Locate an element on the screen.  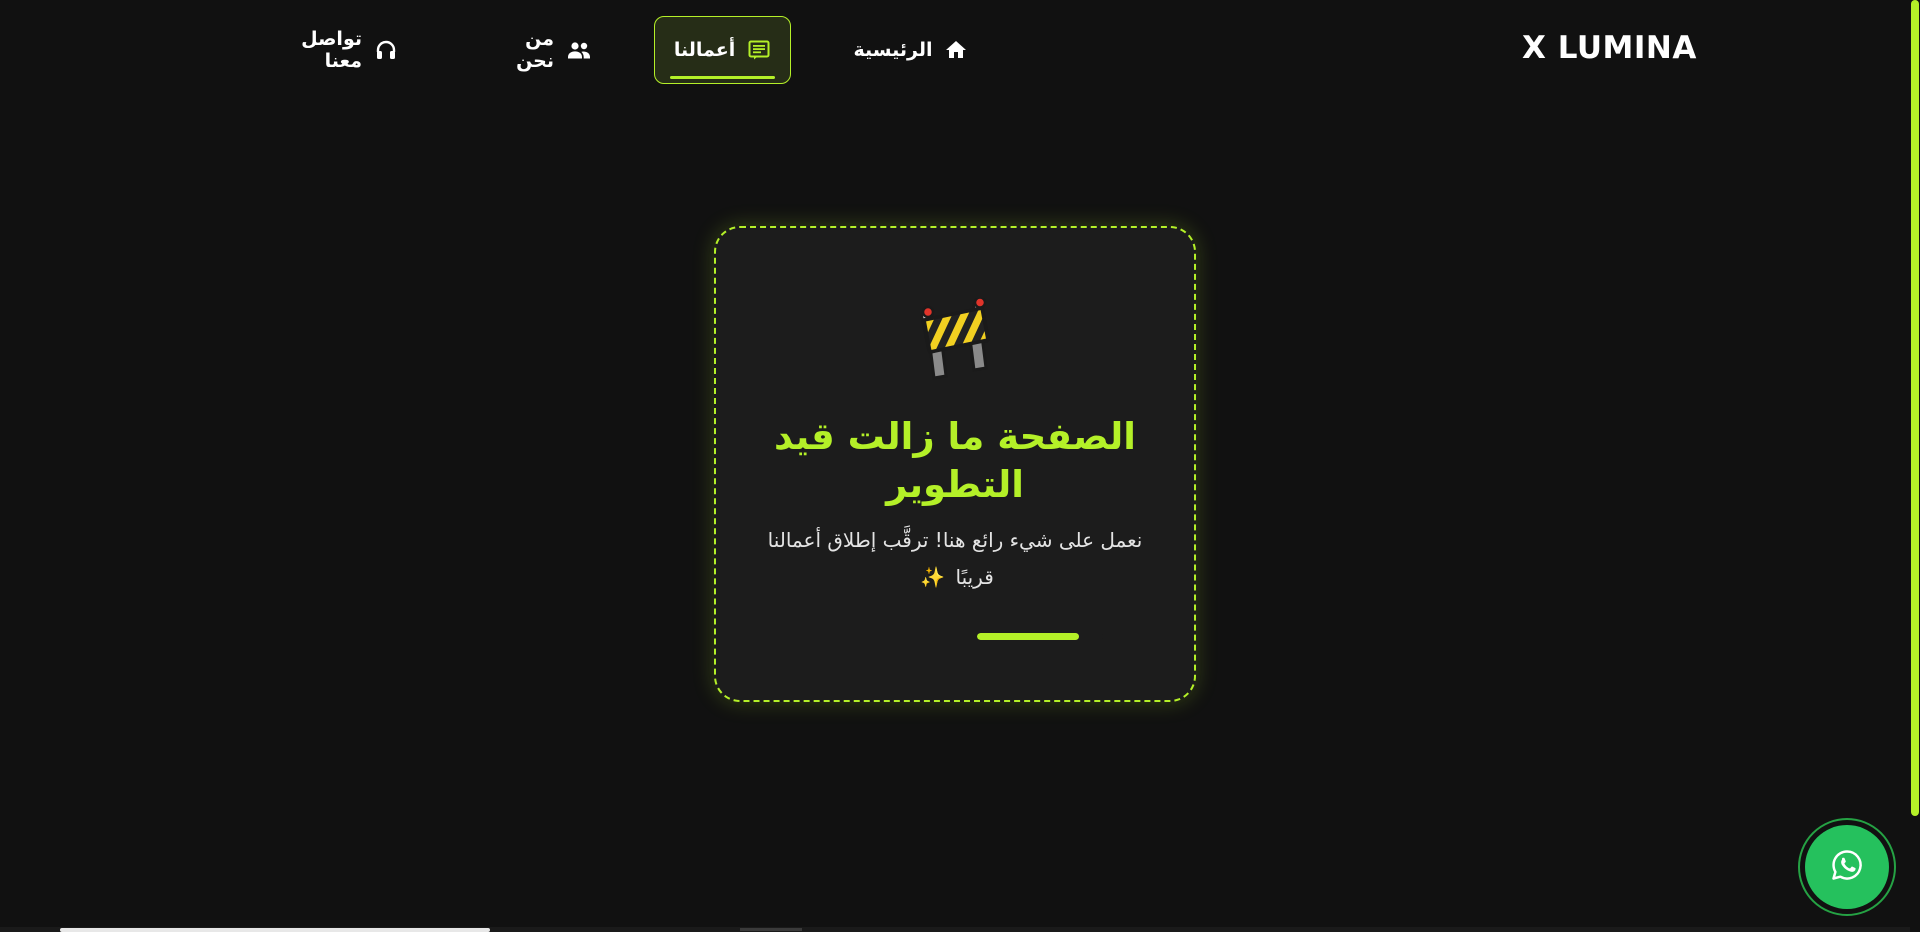
nav-about: من نحن is located at coordinates (537, 50).